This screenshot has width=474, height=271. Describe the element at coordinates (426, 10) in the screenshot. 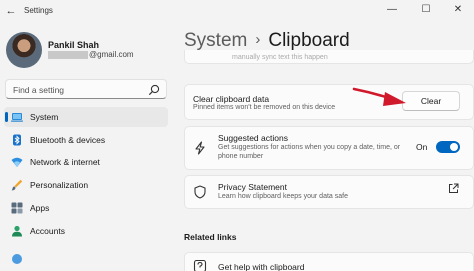

I see `maximize-button: ☐` at that location.